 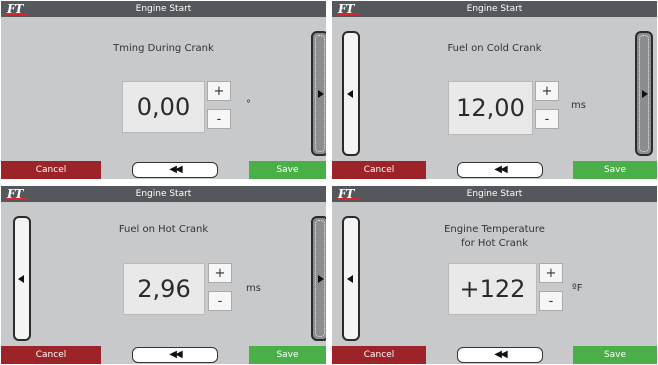 What do you see at coordinates (492, 289) in the screenshot?
I see `value-display: +122` at bounding box center [492, 289].